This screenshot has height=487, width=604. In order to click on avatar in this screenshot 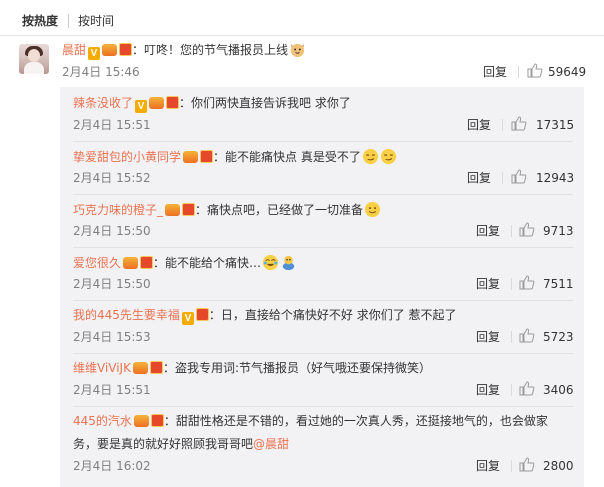, I will do `click(34, 59)`.